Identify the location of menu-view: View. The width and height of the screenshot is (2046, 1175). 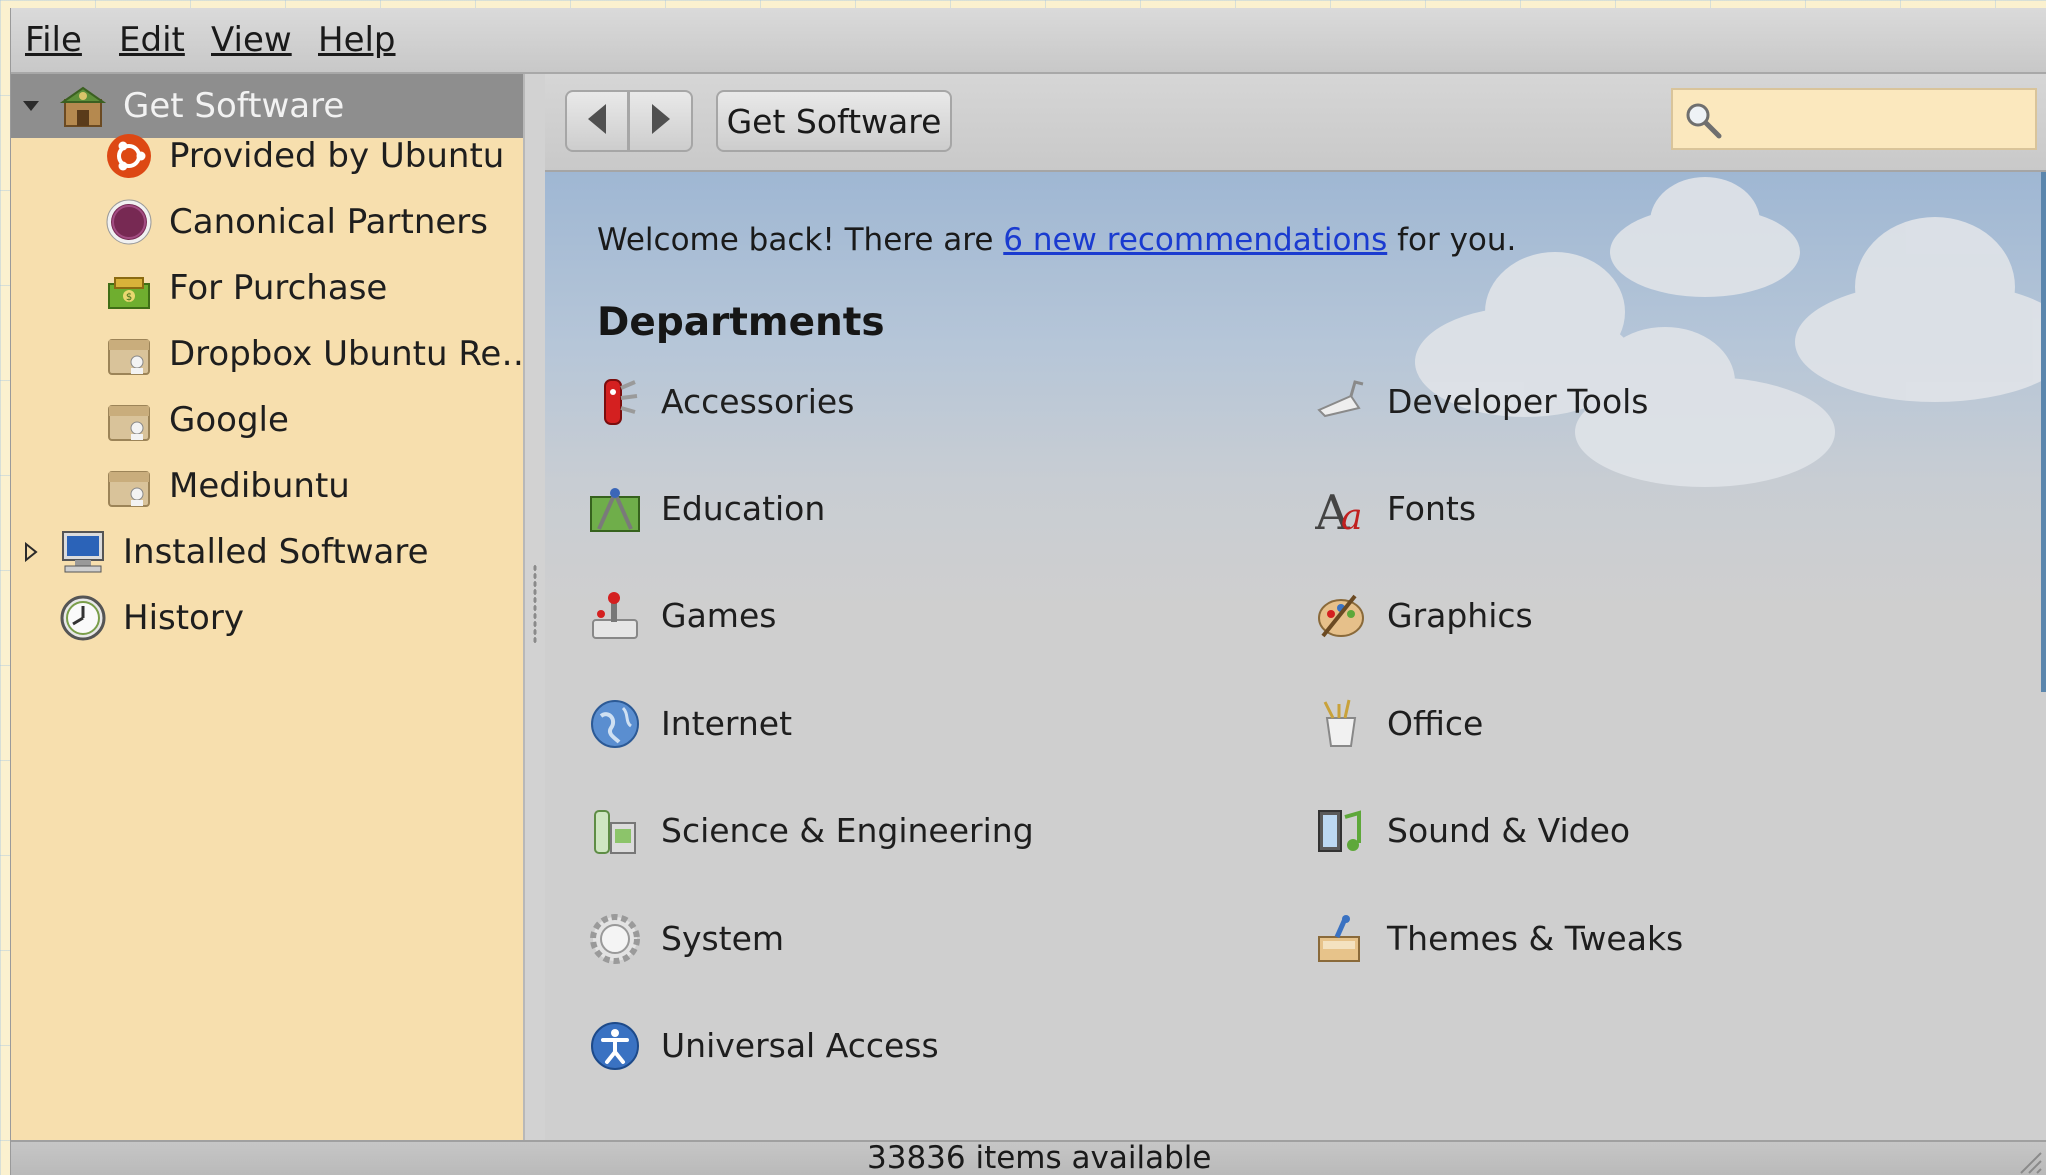
(251, 40).